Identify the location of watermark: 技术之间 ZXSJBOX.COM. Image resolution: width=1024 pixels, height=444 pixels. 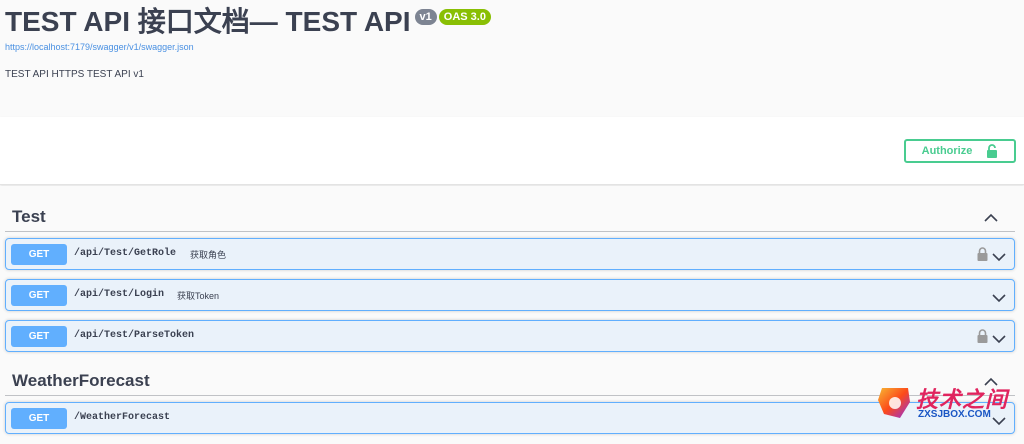
(948, 403).